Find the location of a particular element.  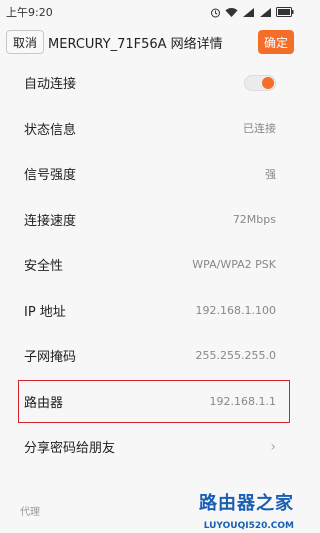

wifi-icon is located at coordinates (231, 12).